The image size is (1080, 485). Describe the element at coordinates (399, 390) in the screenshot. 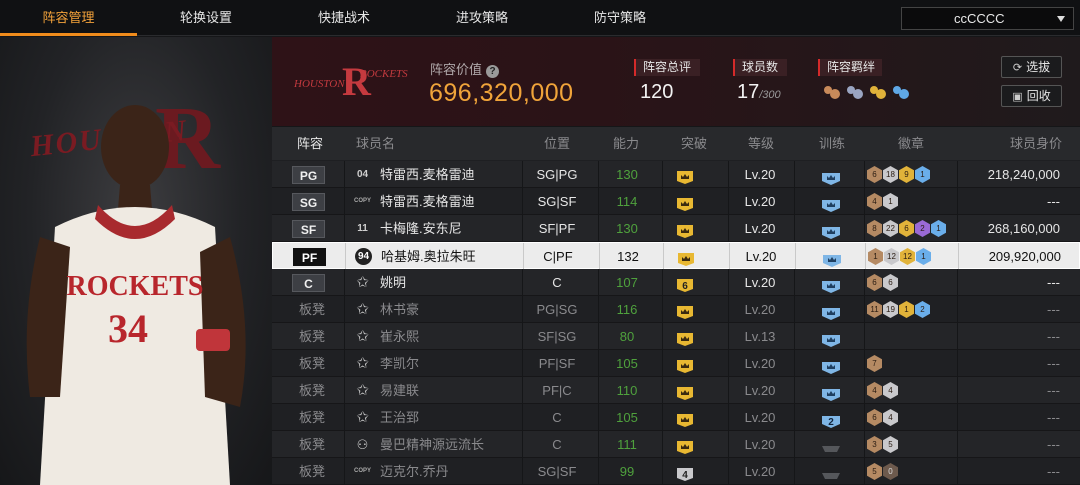

I see `player-name: 易建联` at that location.